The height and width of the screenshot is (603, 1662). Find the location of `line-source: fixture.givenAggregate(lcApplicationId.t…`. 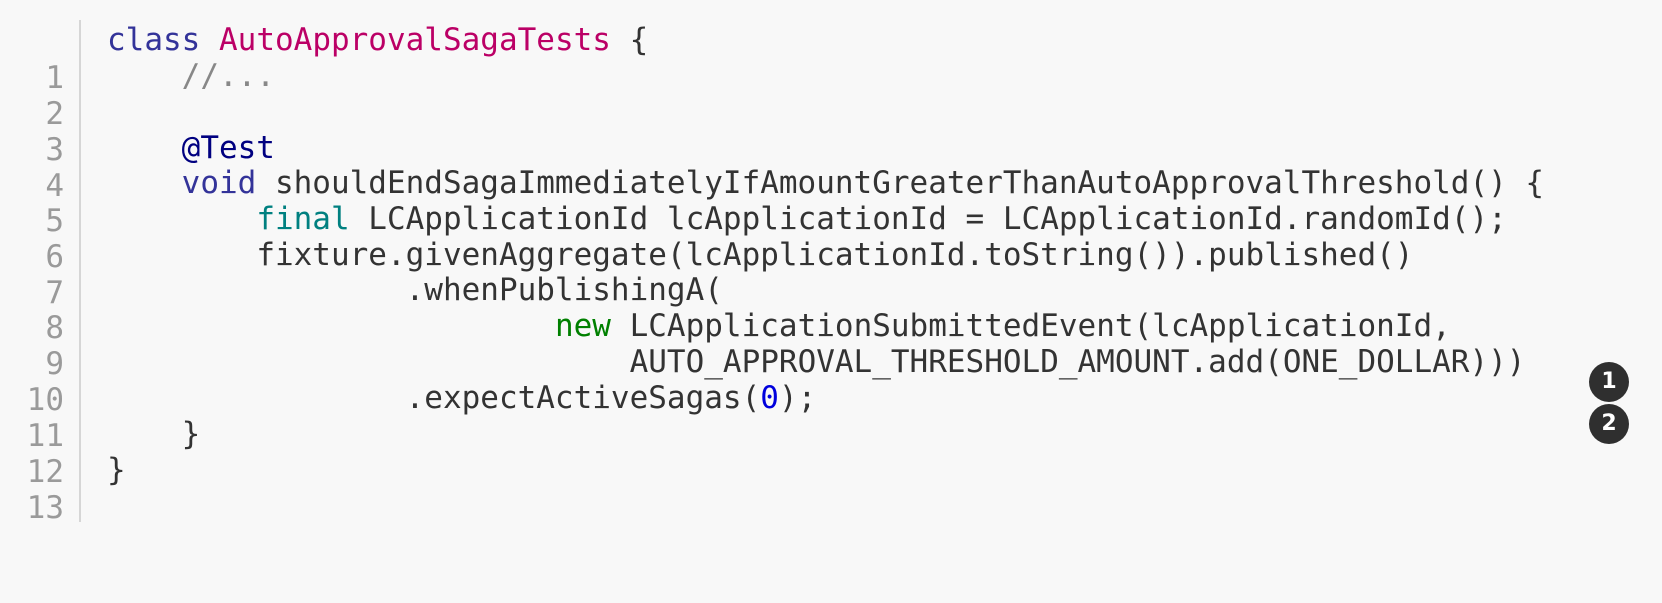

line-source: fixture.givenAggregate(lcApplicationId.t… is located at coordinates (760, 255).